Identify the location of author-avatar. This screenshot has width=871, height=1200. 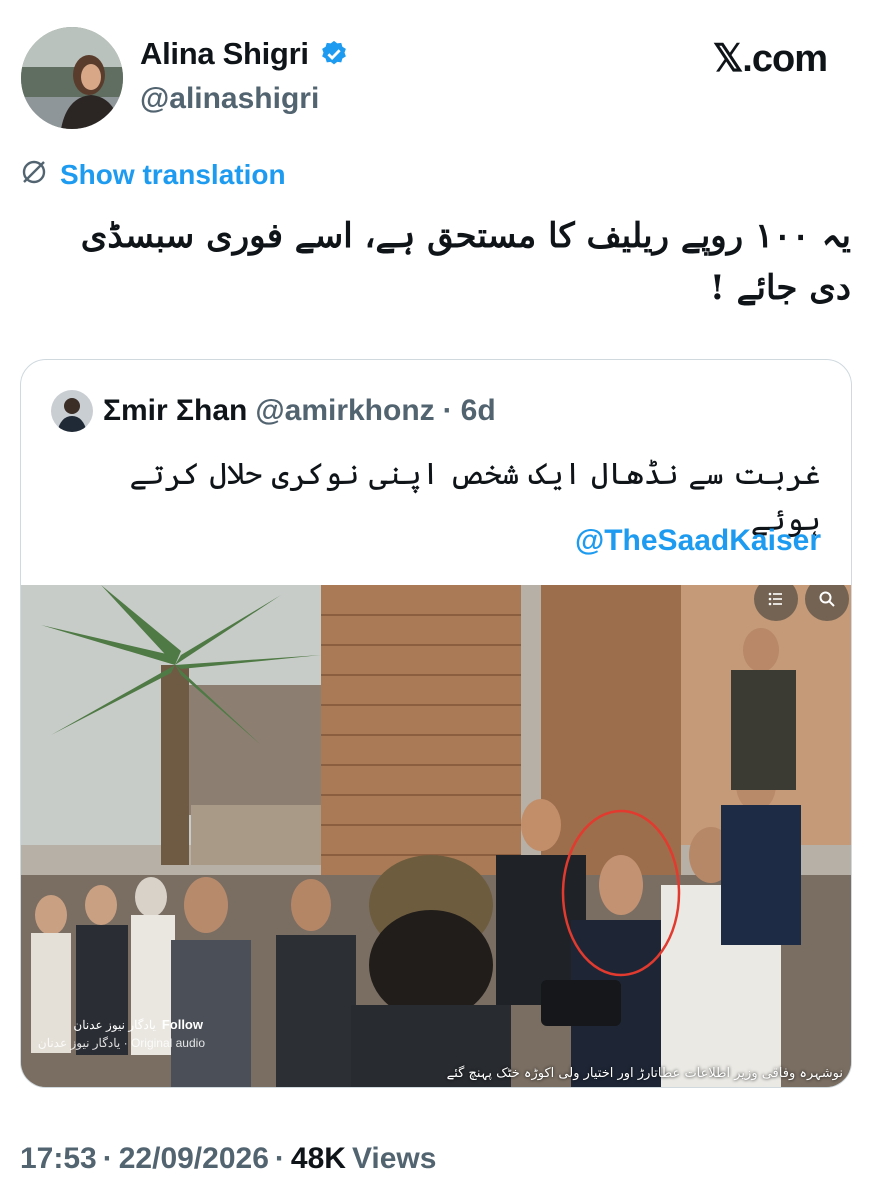
(72, 78).